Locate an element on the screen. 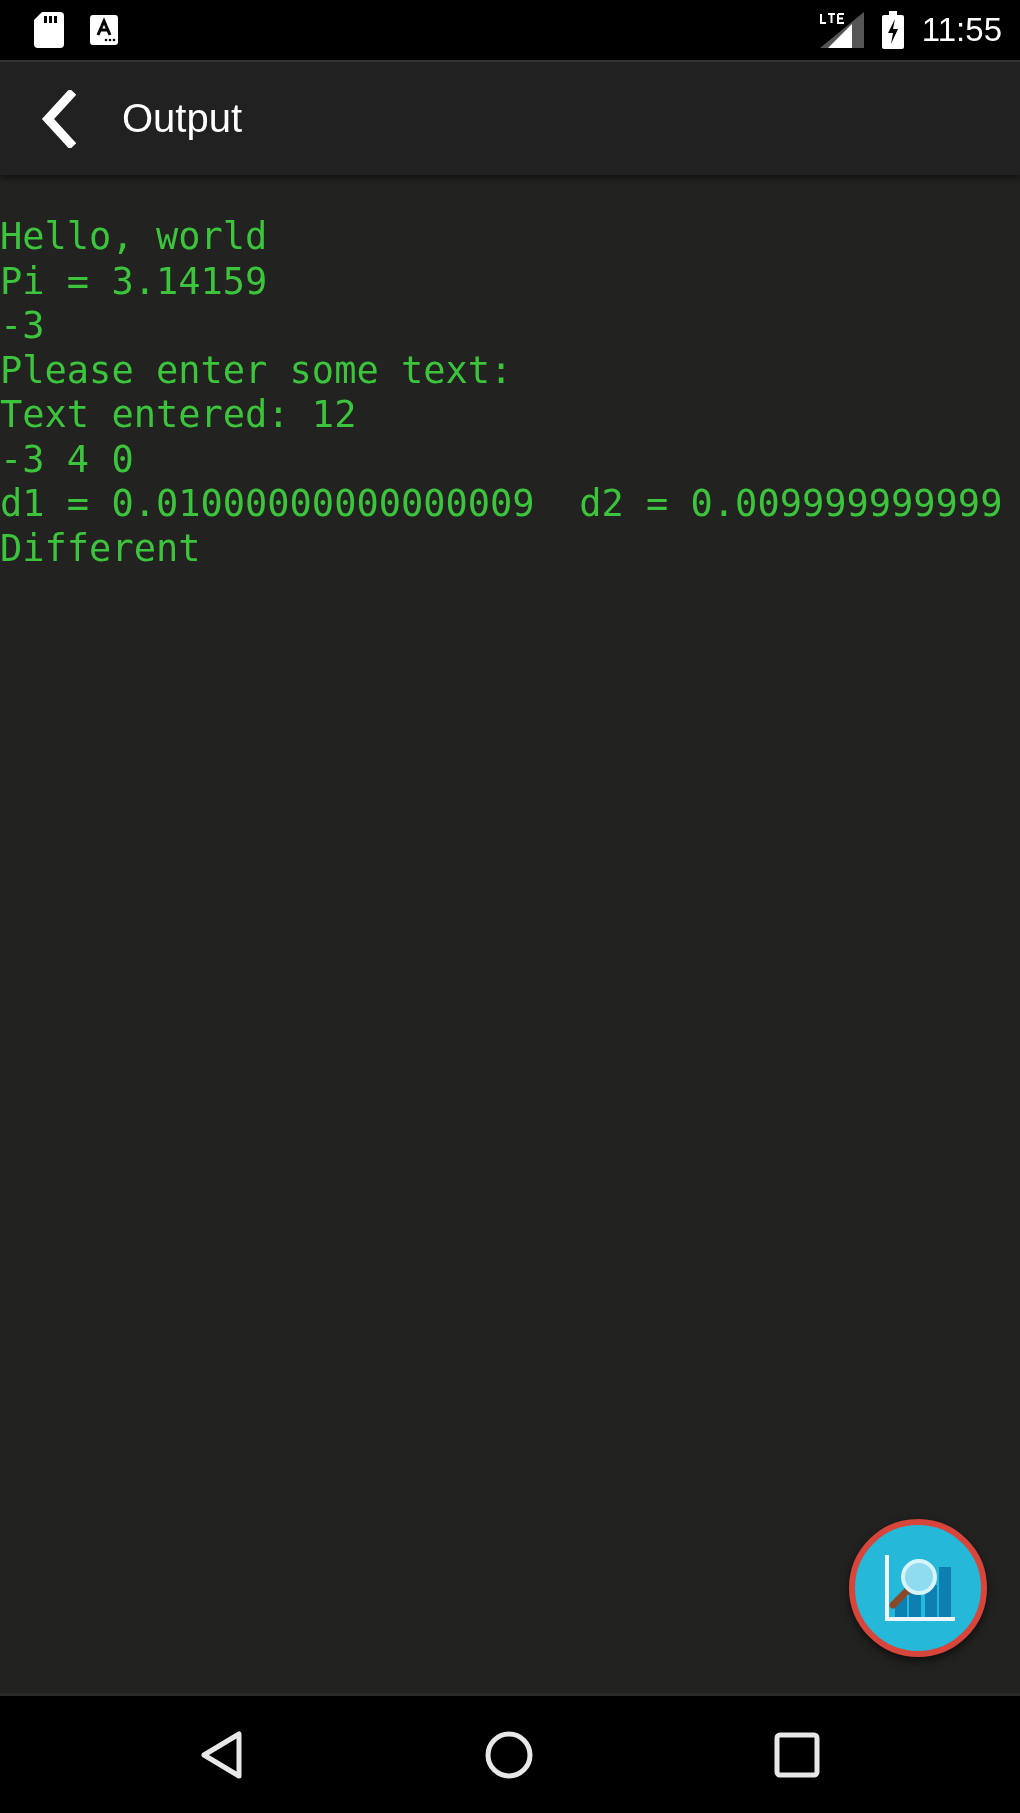 The height and width of the screenshot is (1813, 1020). screen-title: Output is located at coordinates (182, 118).